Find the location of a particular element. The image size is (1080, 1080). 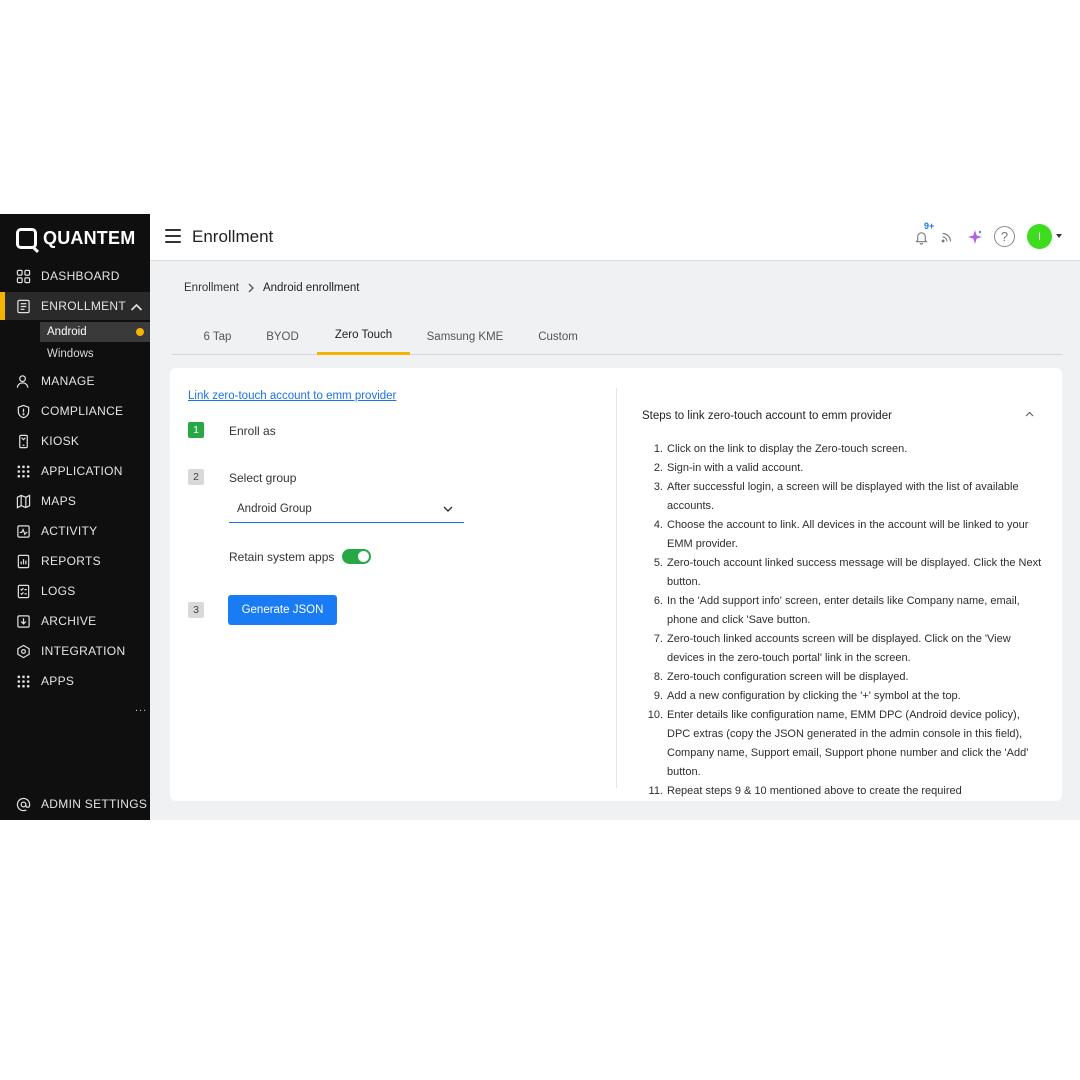

sidebar-subitem-windows: Windows is located at coordinates (95, 354).